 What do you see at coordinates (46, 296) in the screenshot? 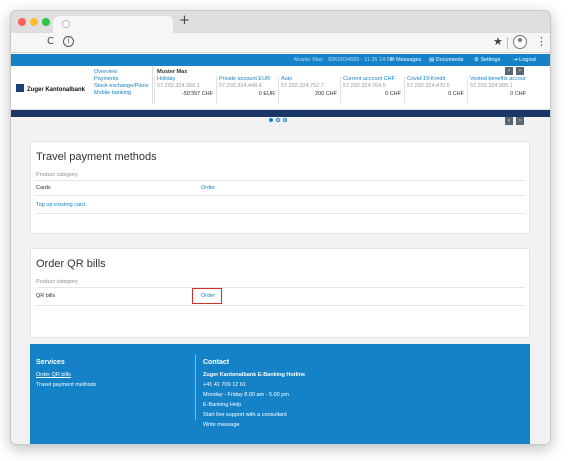
I see `product-qr-bills-label: QR bills` at bounding box center [46, 296].